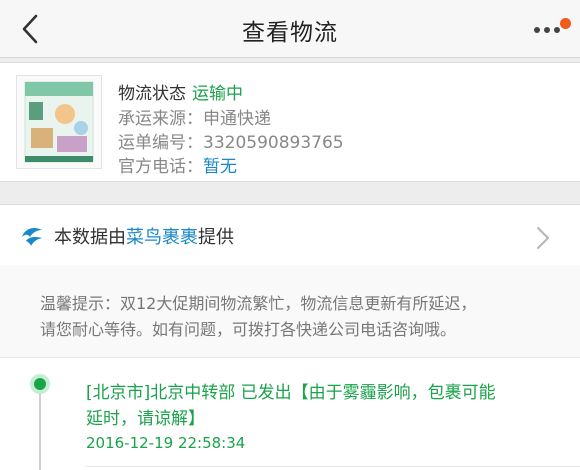 The image size is (580, 470). What do you see at coordinates (248, 329) in the screenshot?
I see `tips-line-2: 请您耐心等待。如有问题，可拨打各快递公司电话咨询哦。` at bounding box center [248, 329].